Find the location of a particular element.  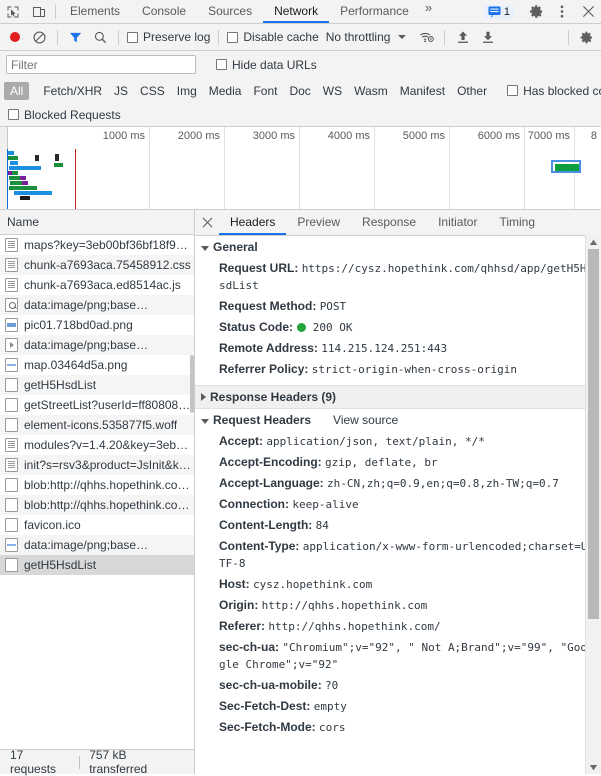

tab-network: Network is located at coordinates (296, 11).